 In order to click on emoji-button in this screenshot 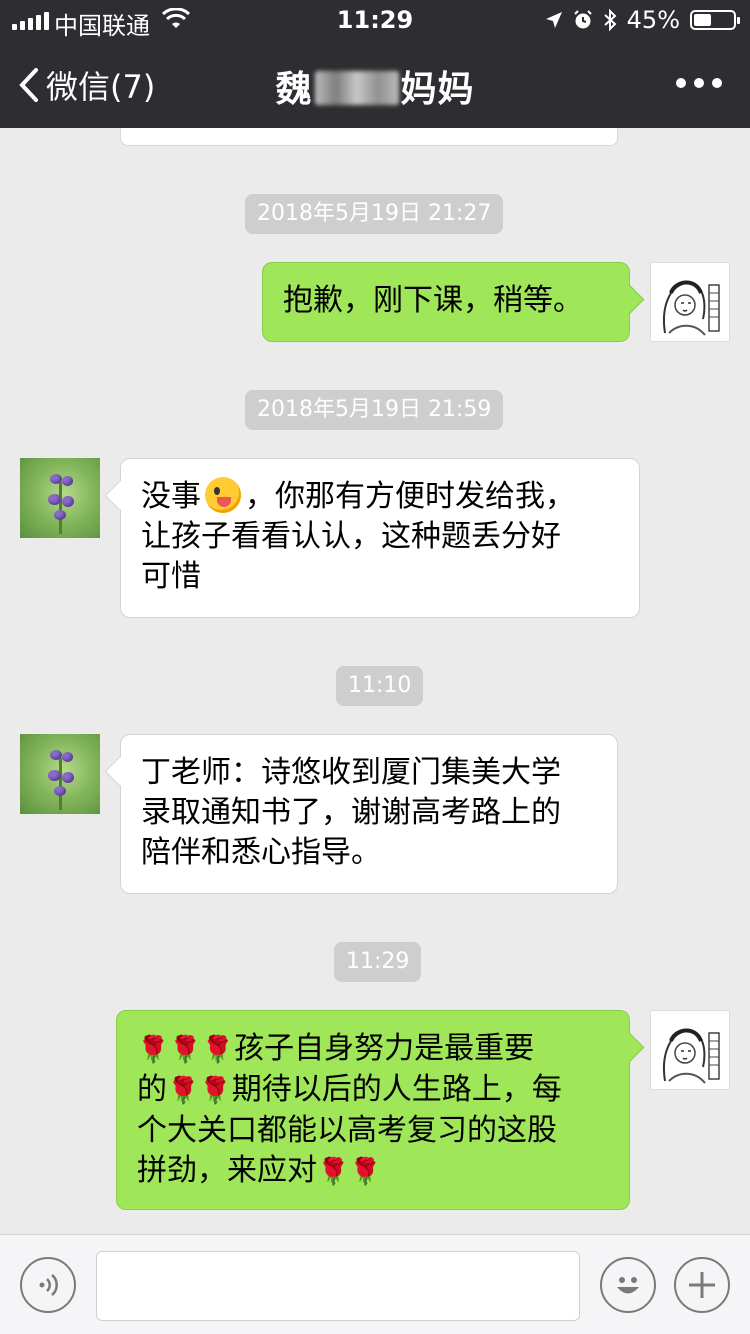, I will do `click(628, 1285)`.